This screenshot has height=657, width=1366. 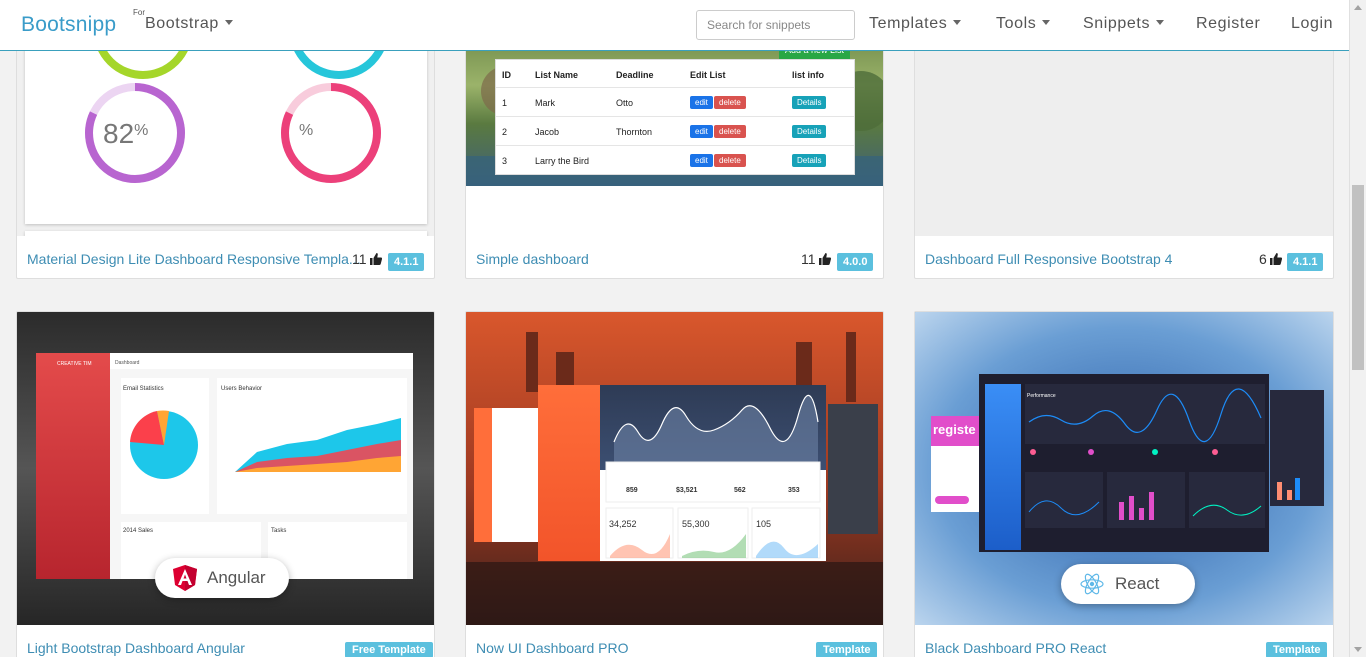 I want to click on card-title-link: Now UI Dashboard PRO, so click(x=552, y=648).